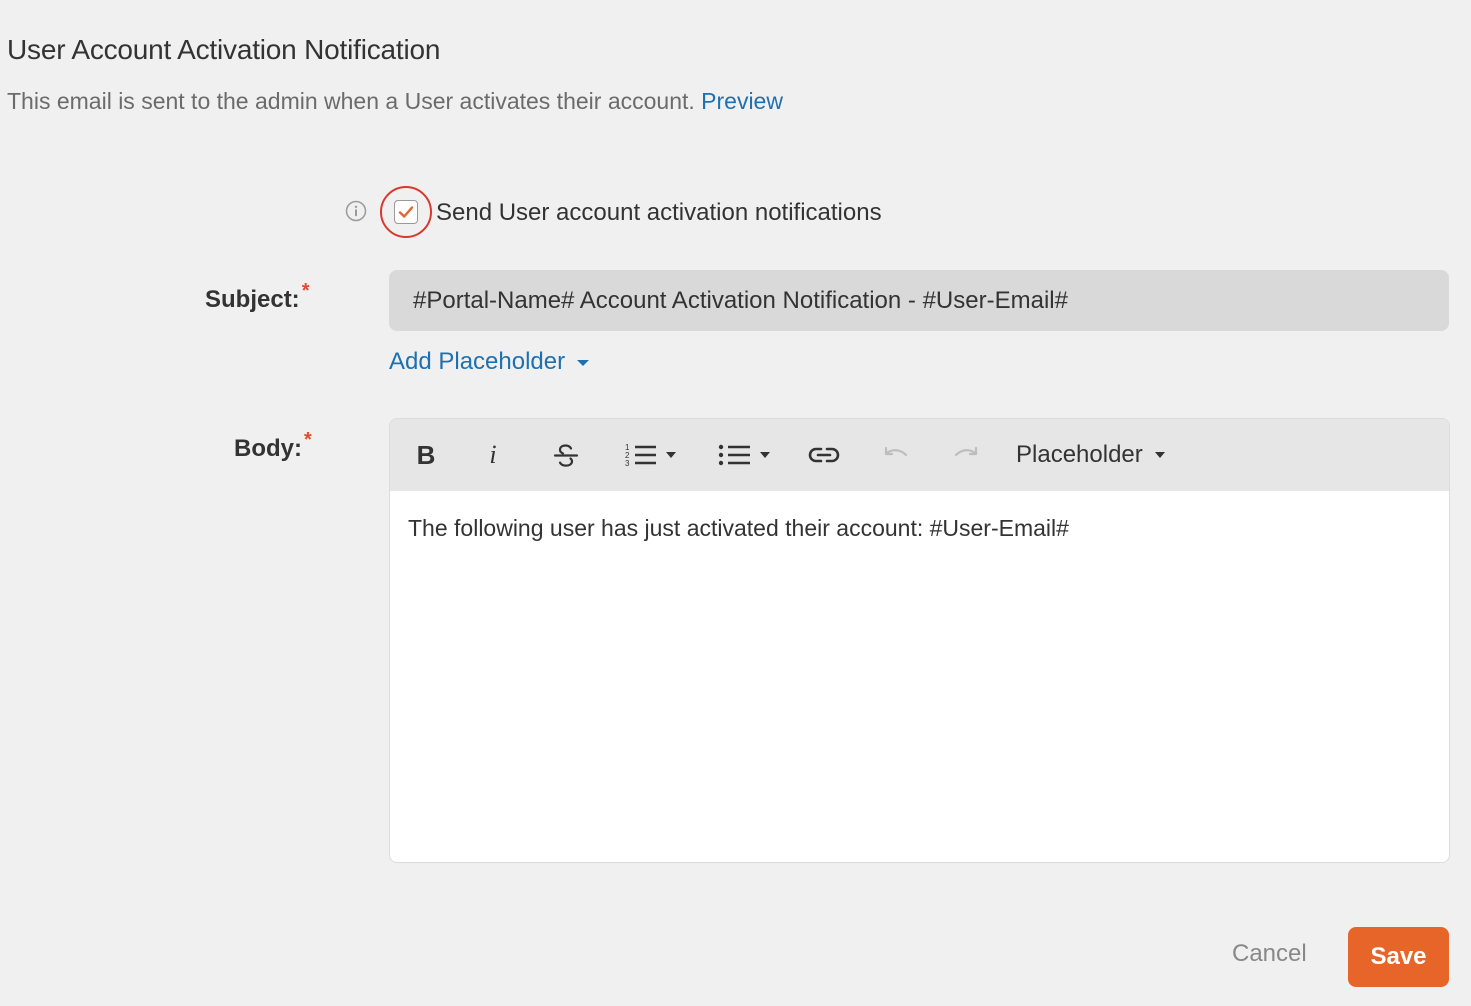 This screenshot has height=1006, width=1471. I want to click on numbered-list-dropdown: 1 2 3, so click(650, 455).